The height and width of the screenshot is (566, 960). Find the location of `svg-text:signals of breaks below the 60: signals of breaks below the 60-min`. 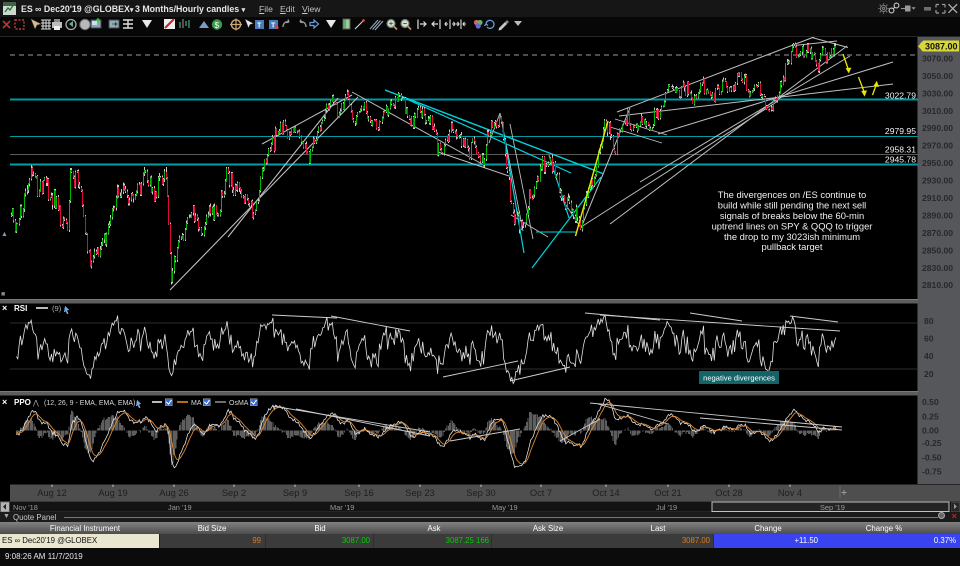

svg-text:signals of breaks below the 60: signals of breaks below the 60-min is located at coordinates (792, 215).